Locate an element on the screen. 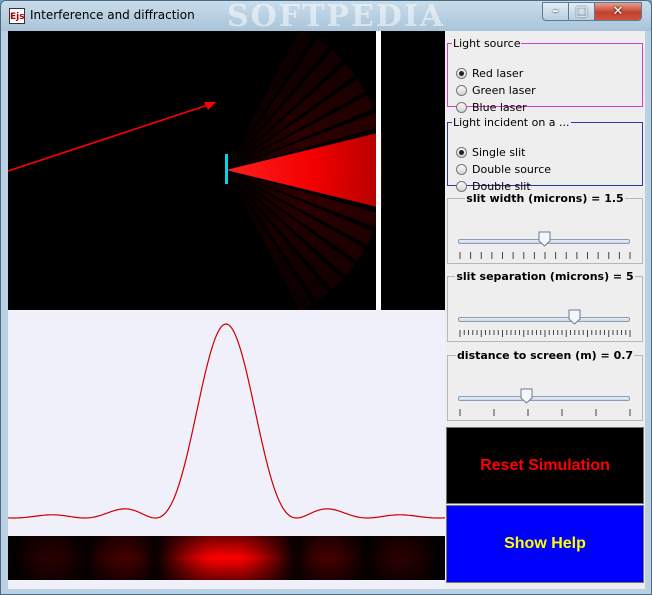 Image resolution: width=652 pixels, height=595 pixels. radio-green-laser: Green laser is located at coordinates (496, 90).